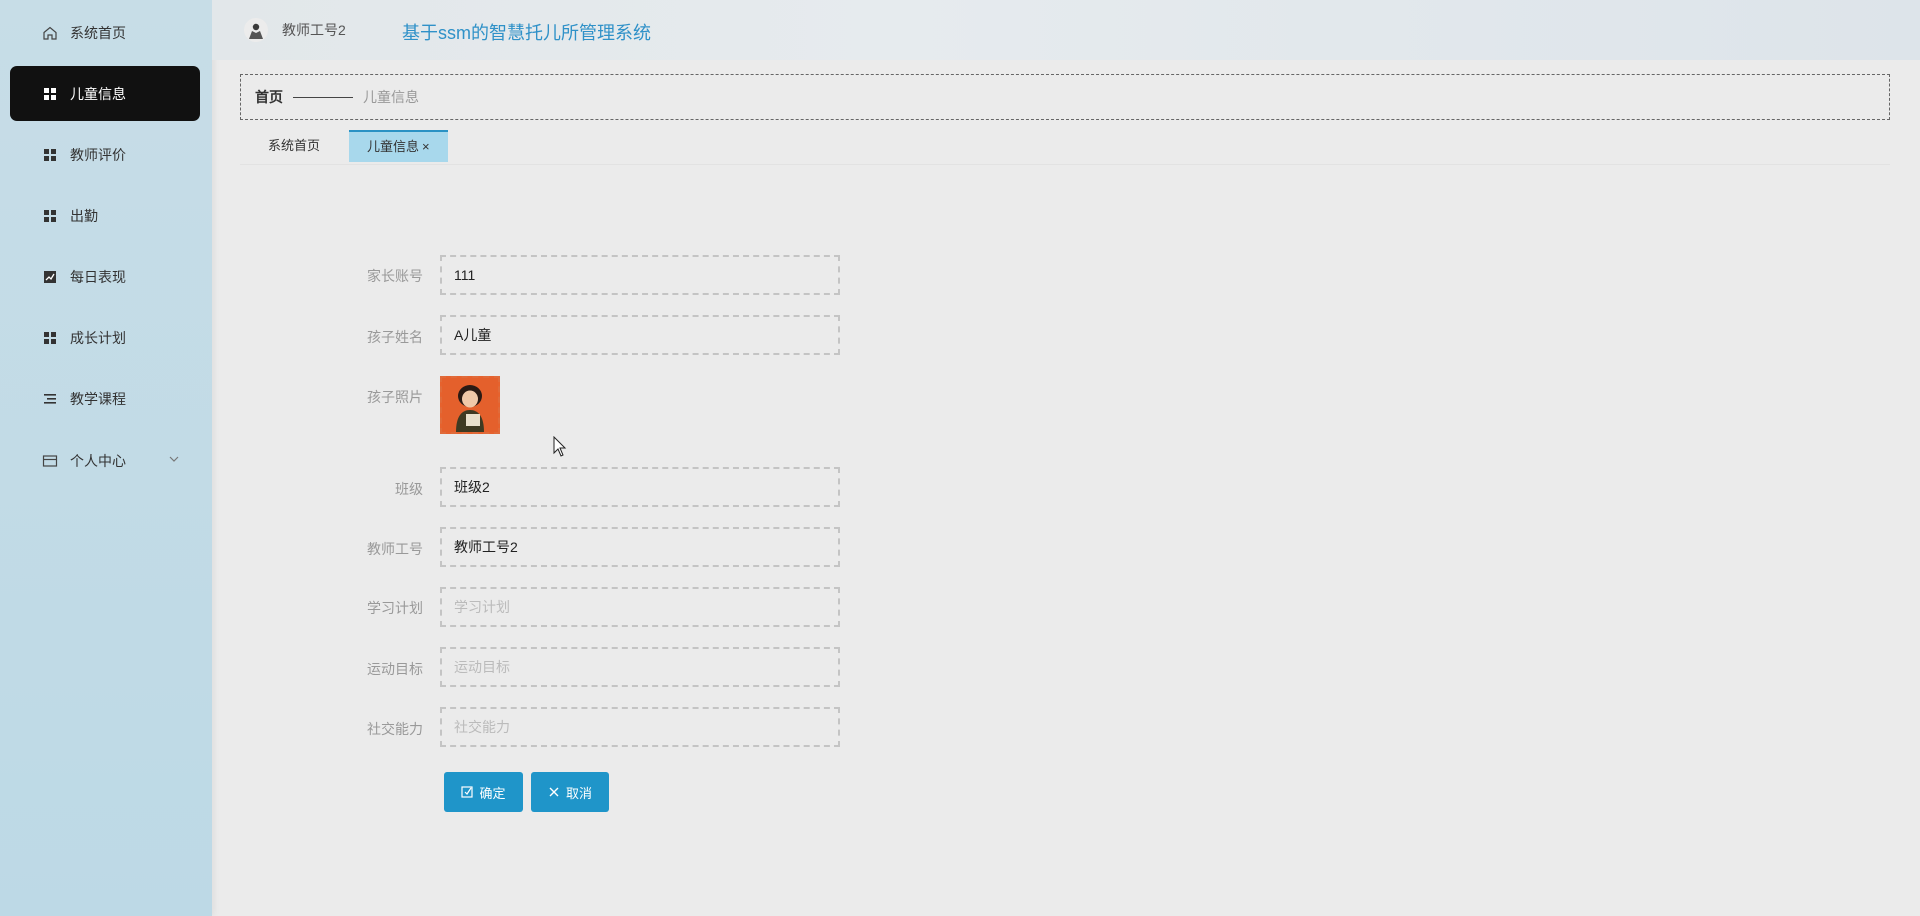  Describe the element at coordinates (560, 446) in the screenshot. I see `mouse-cursor-icon` at that location.